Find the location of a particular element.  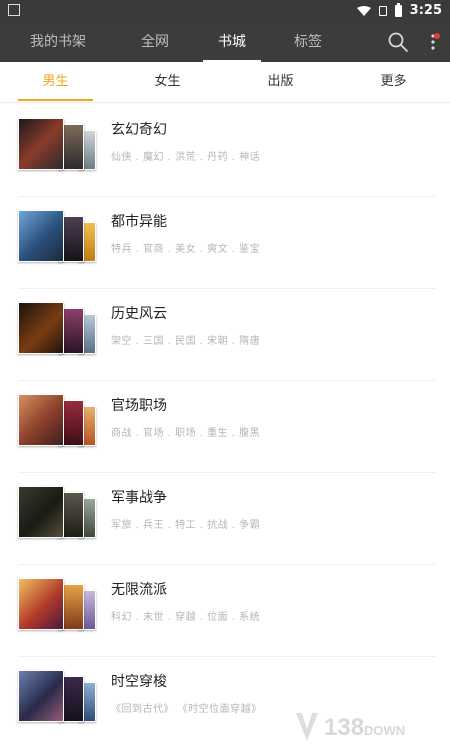

category-item: 都市异能 特兵 . 官商 . 美女 . 爽文 . 鉴宝 is located at coordinates (227, 242).